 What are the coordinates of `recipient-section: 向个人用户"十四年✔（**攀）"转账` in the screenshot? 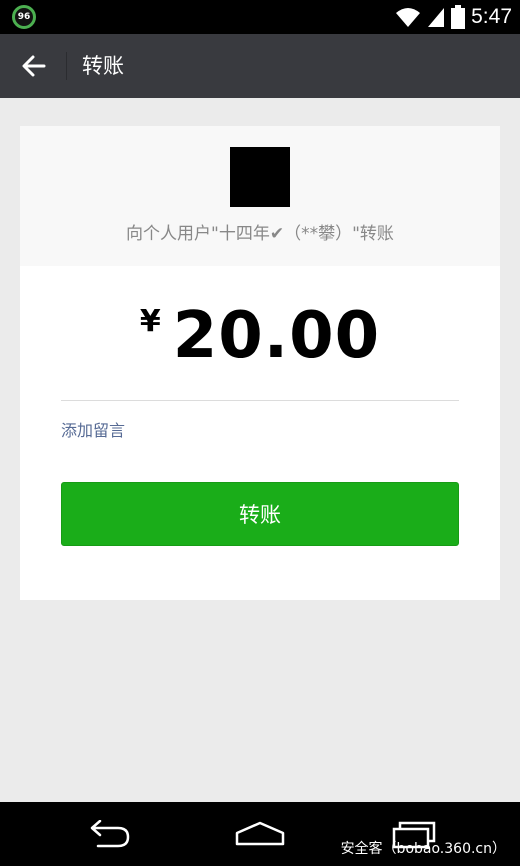 It's located at (260, 196).